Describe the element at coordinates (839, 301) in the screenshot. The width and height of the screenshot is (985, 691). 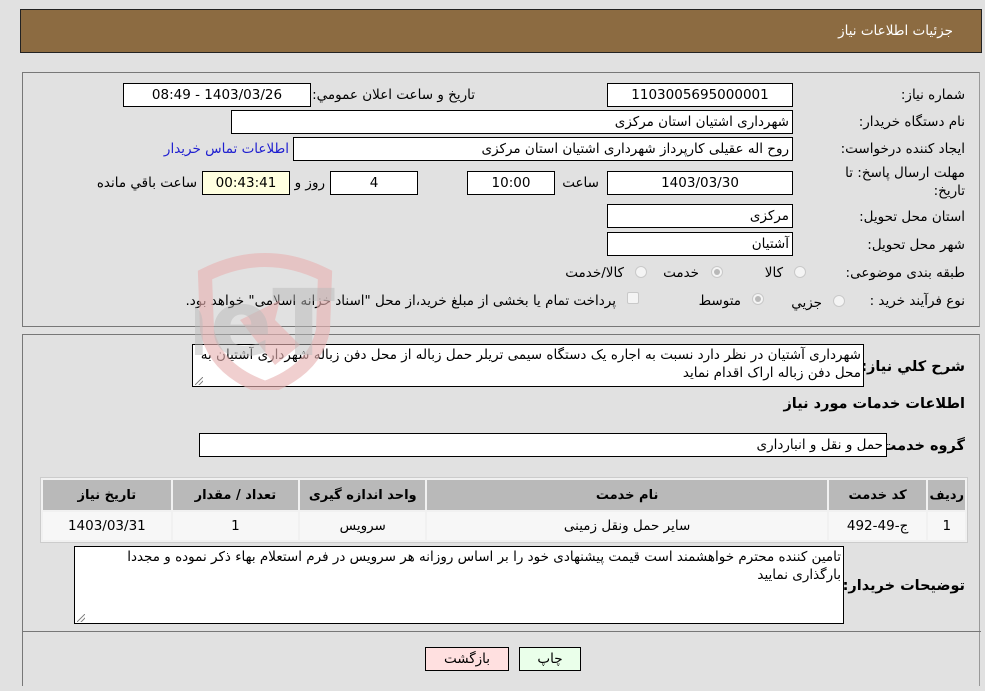
I see `process-radio-minor` at that location.